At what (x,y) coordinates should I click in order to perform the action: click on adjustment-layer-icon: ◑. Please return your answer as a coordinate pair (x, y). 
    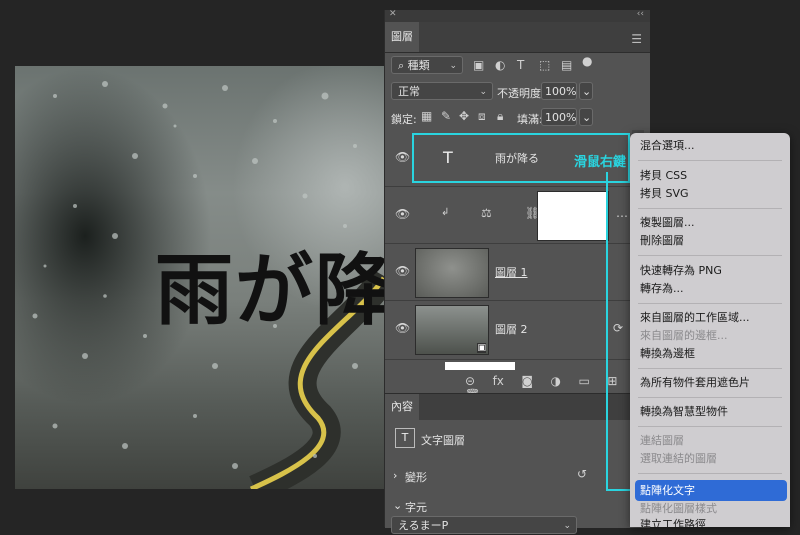
    Looking at the image, I should click on (556, 381).